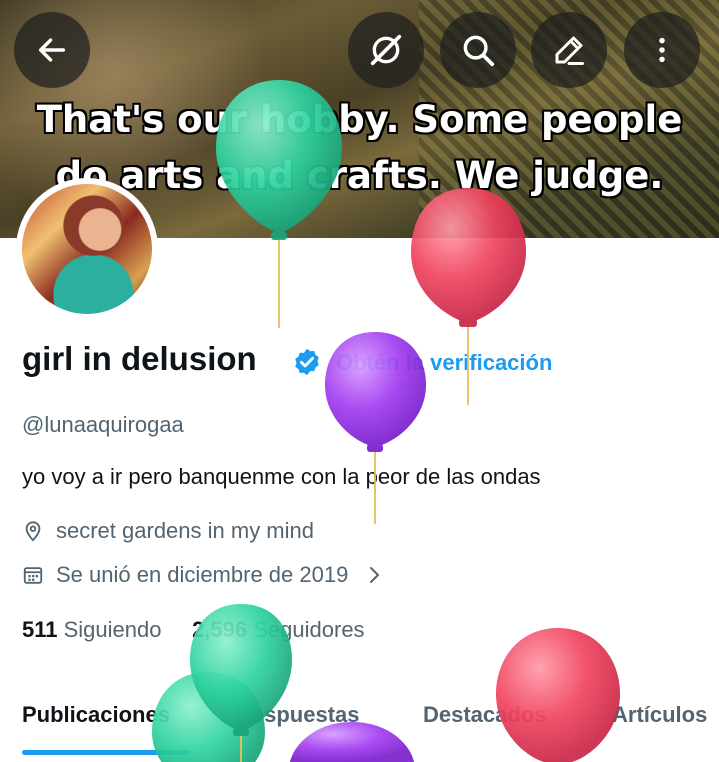  What do you see at coordinates (103, 424) in the screenshot?
I see `profile-handle: @lunaaquirogaa` at bounding box center [103, 424].